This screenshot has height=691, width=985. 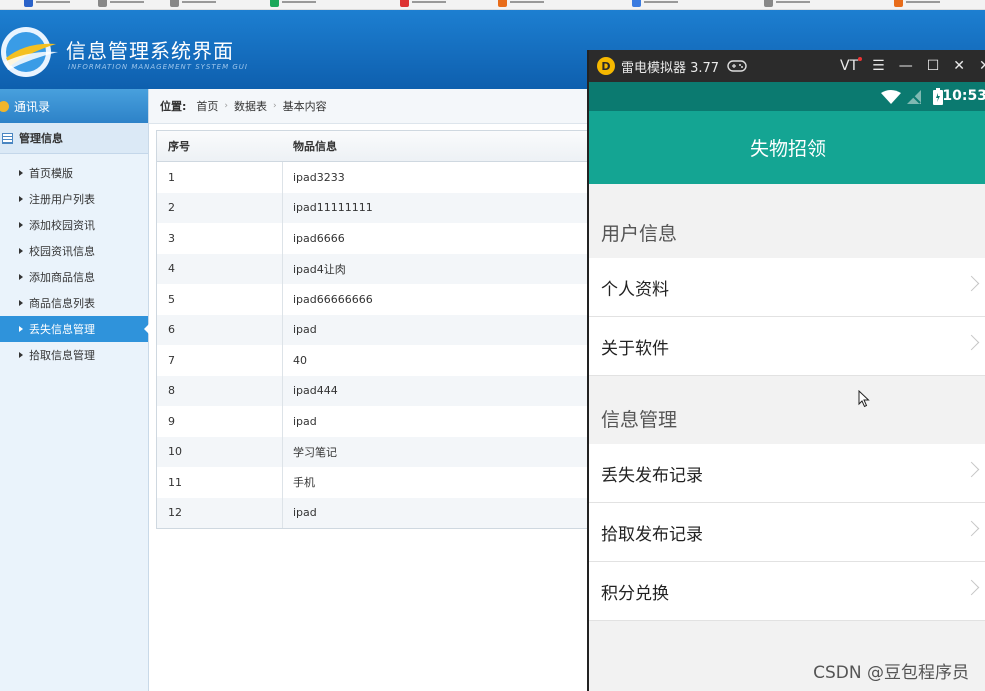 I want to click on table-header: 序号 物品信息, so click(x=373, y=146).